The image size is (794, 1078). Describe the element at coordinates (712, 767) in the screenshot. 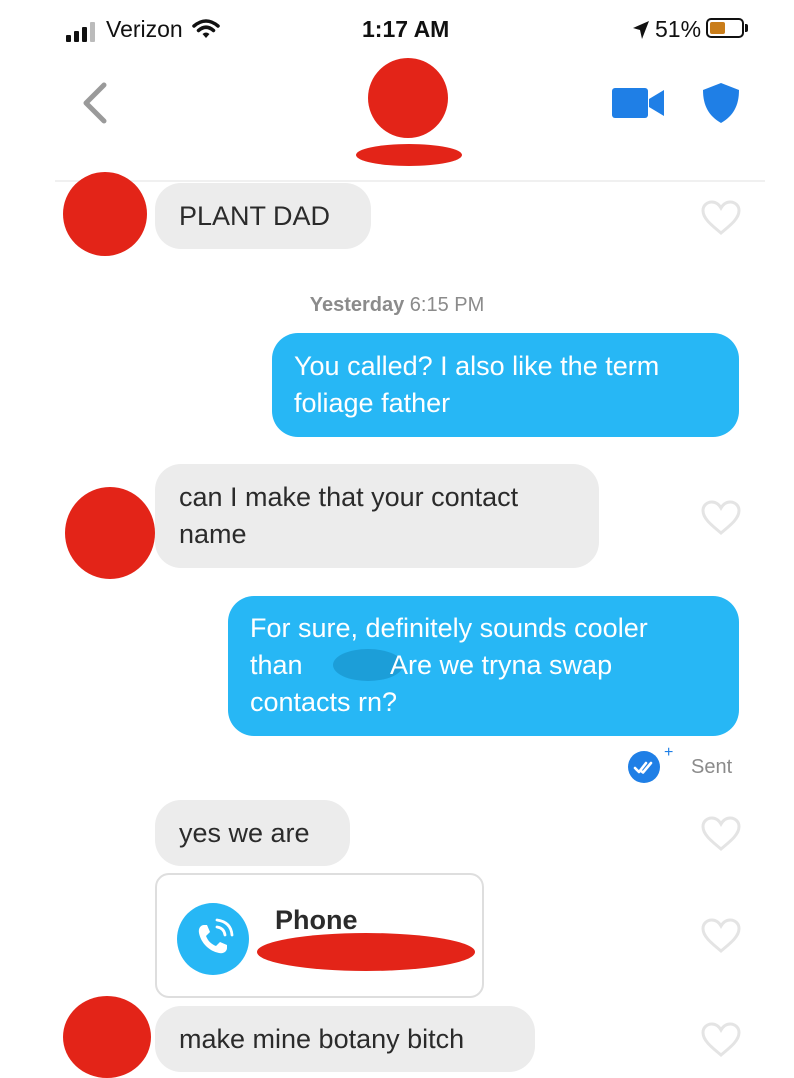

I see `sent-status: Sent` at that location.